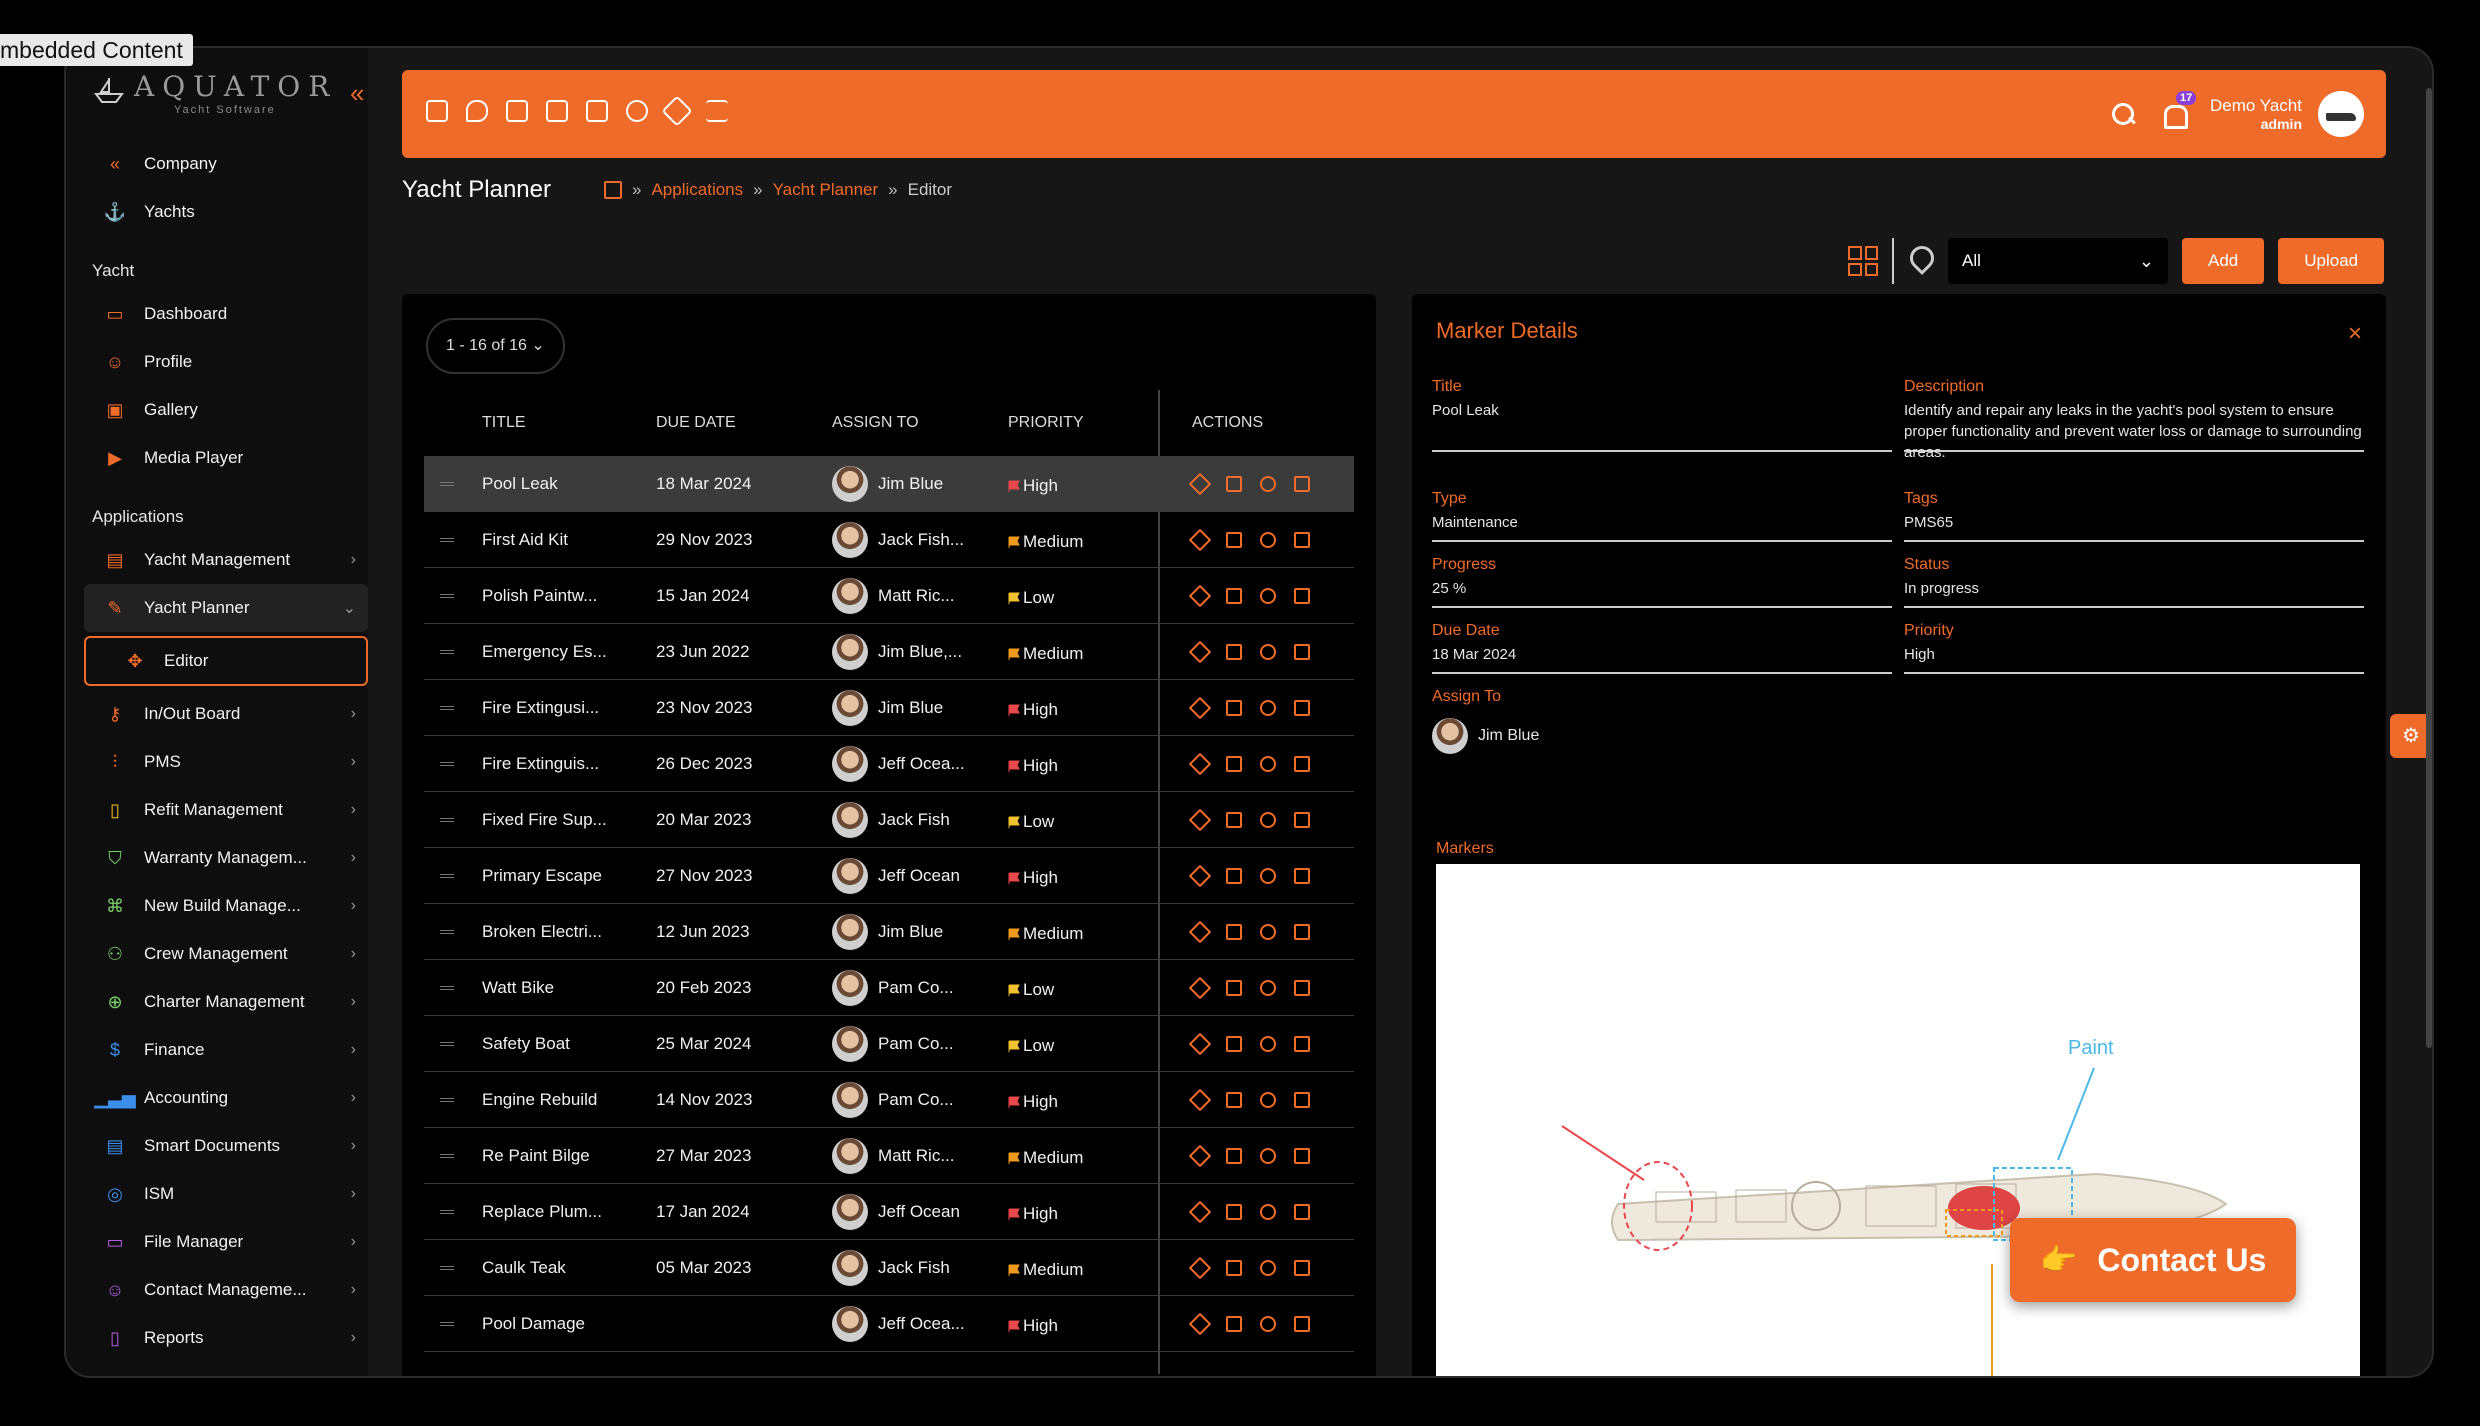 This screenshot has height=1426, width=2480. I want to click on sidebar-item-new-build-management: ⌘ New Build Manage... ›, so click(226, 906).